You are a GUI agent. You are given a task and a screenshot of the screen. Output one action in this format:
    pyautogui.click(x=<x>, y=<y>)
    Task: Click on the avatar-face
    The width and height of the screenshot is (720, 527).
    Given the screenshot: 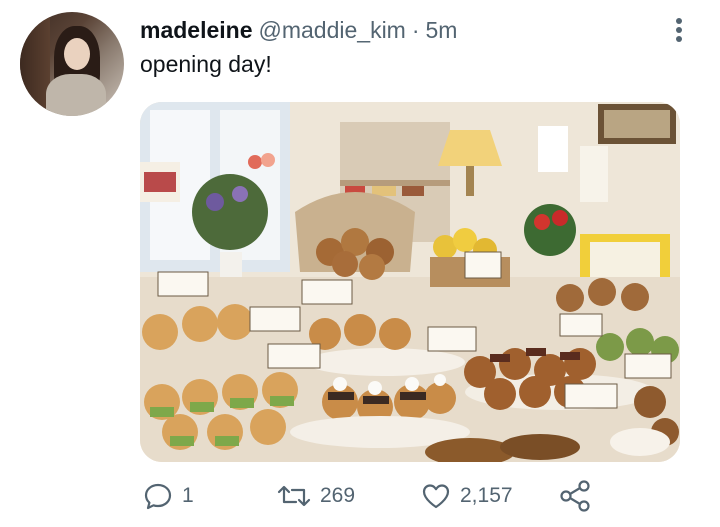 What is the action you would take?
    pyautogui.click(x=77, y=54)
    